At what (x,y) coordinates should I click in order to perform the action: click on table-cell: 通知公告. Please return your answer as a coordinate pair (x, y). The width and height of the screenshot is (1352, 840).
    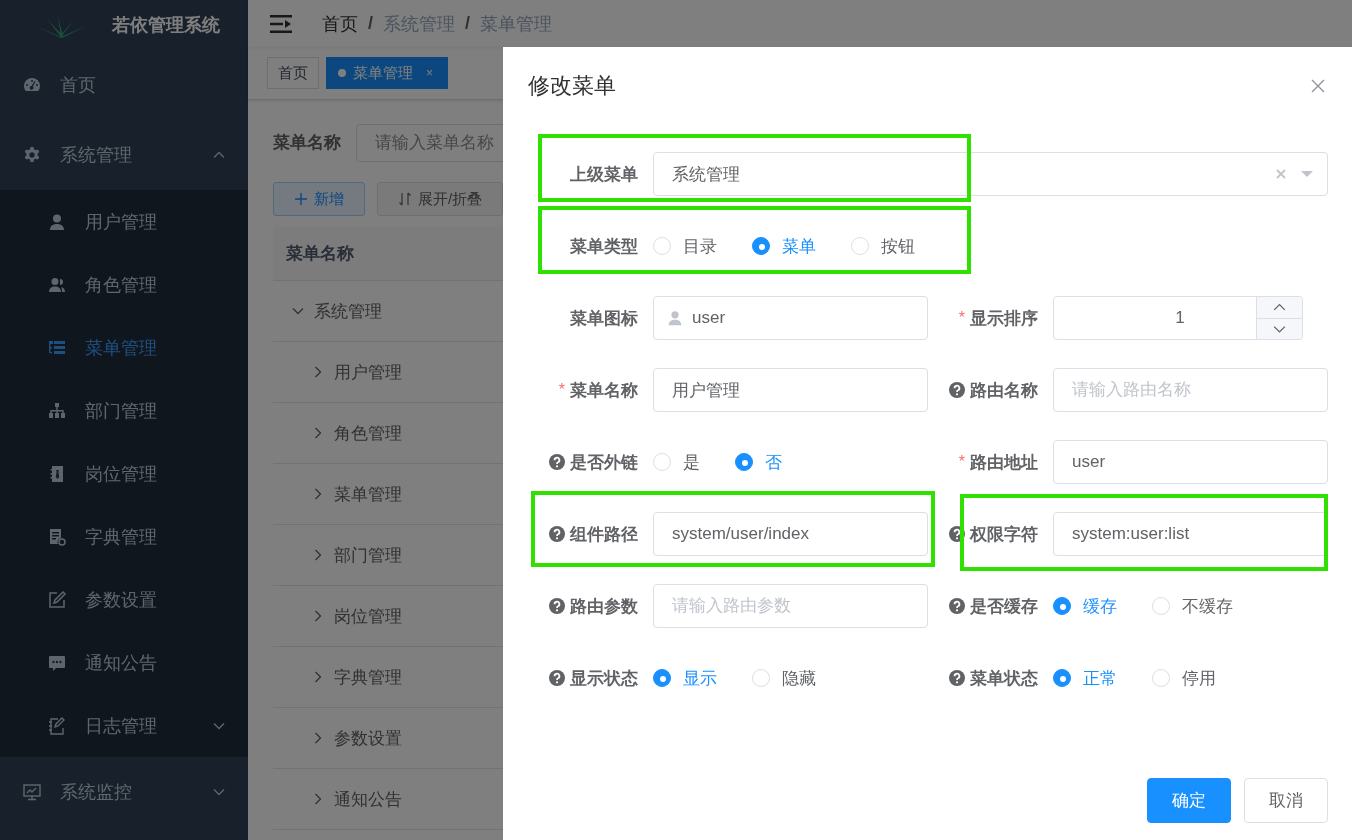
    Looking at the image, I should click on (337, 799).